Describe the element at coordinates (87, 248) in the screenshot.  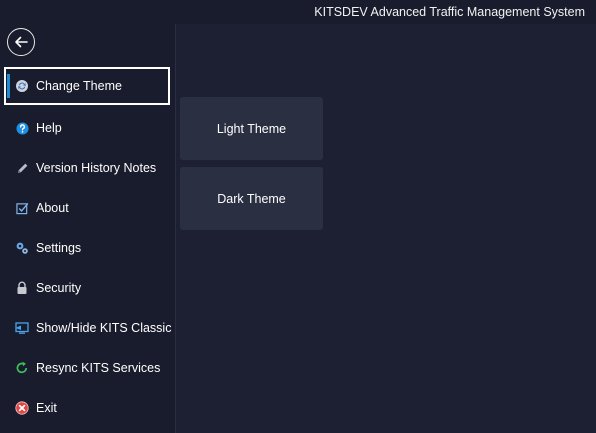
I see `sidebar-item-settings: Settings` at that location.